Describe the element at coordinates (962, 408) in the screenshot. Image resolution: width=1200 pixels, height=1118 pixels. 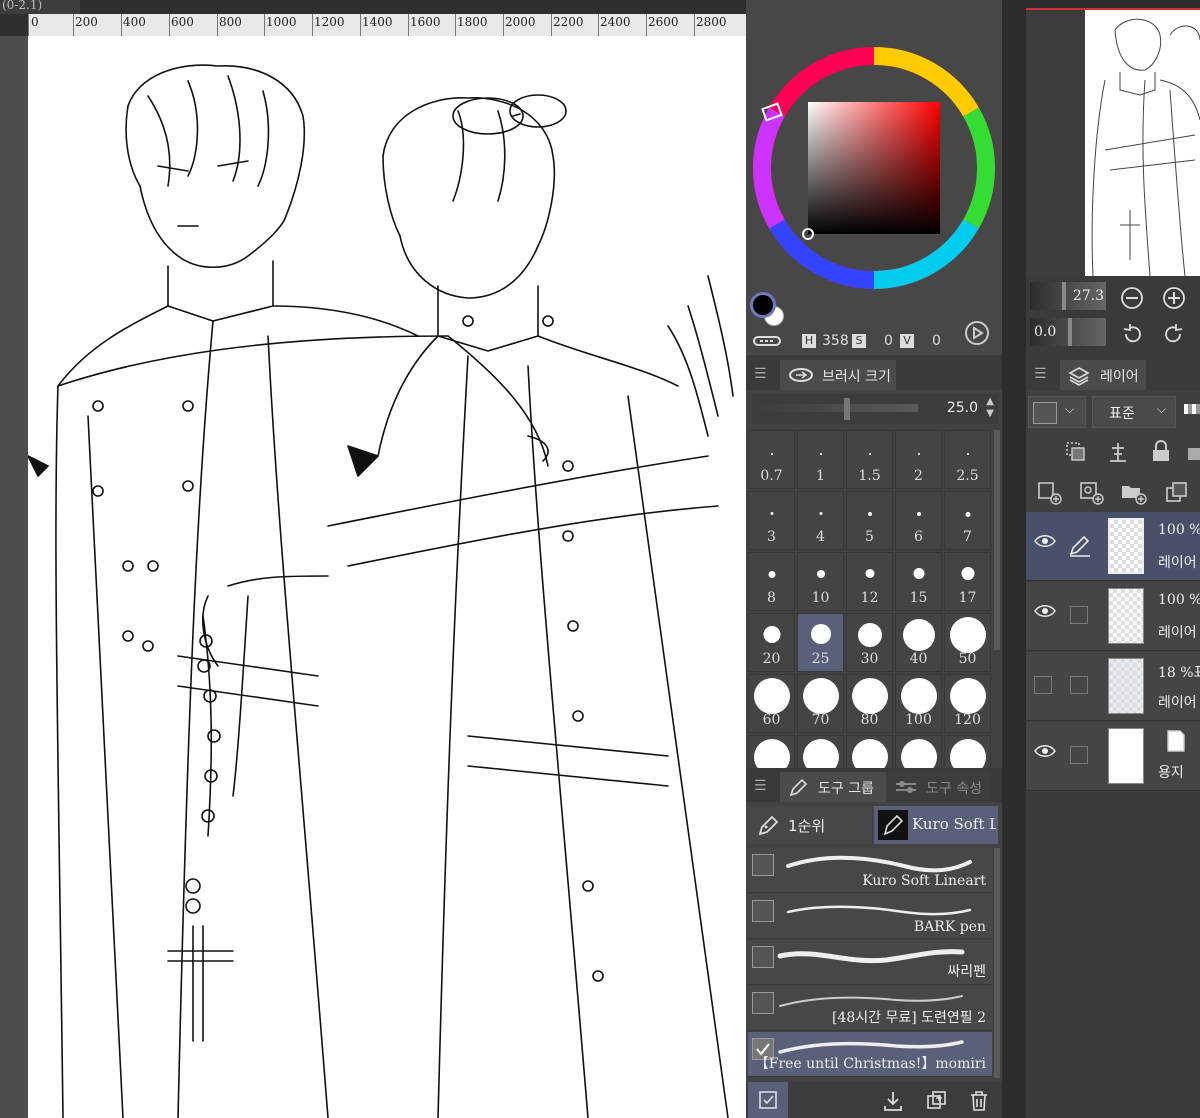
I see `brush-size-value: 25.0` at that location.